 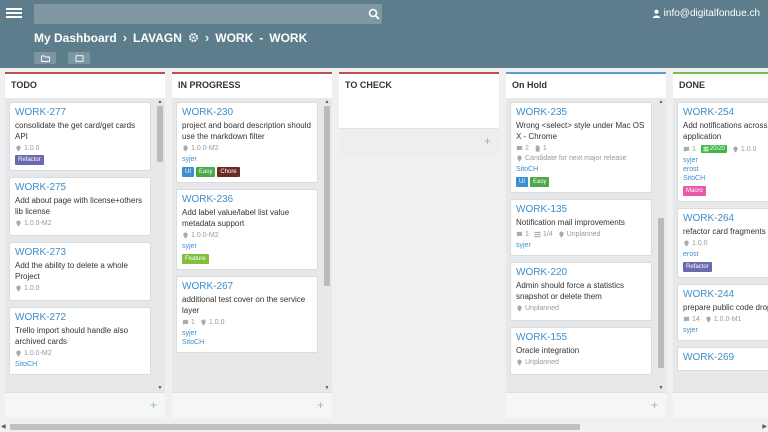 I want to click on card-id: WORK-273, so click(x=80, y=252).